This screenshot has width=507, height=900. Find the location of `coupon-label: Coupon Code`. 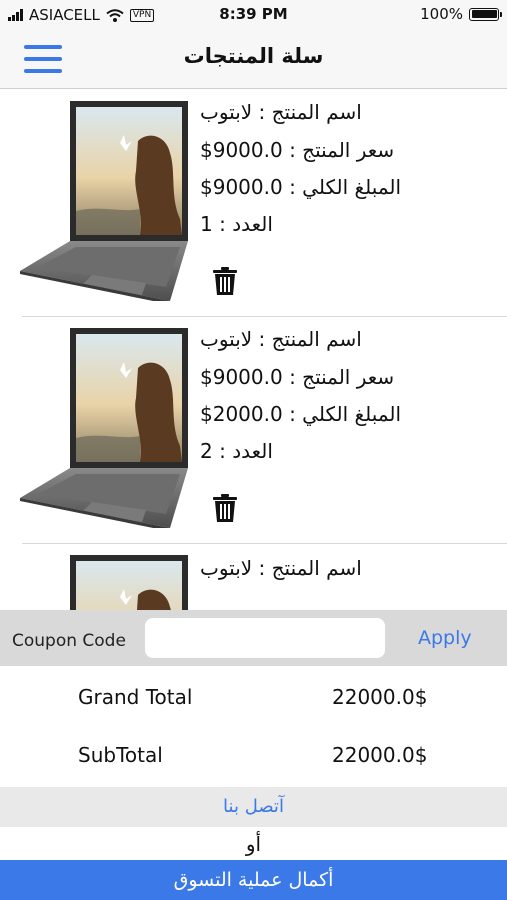

coupon-label: Coupon Code is located at coordinates (69, 641).